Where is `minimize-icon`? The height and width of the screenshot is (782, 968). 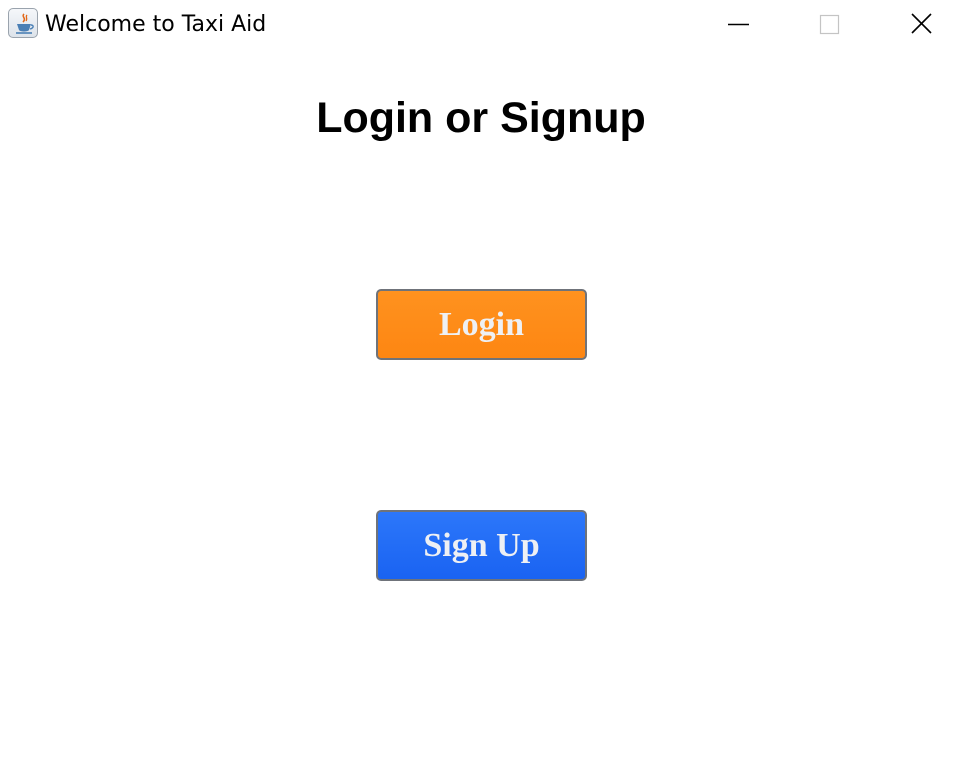 minimize-icon is located at coordinates (738, 24).